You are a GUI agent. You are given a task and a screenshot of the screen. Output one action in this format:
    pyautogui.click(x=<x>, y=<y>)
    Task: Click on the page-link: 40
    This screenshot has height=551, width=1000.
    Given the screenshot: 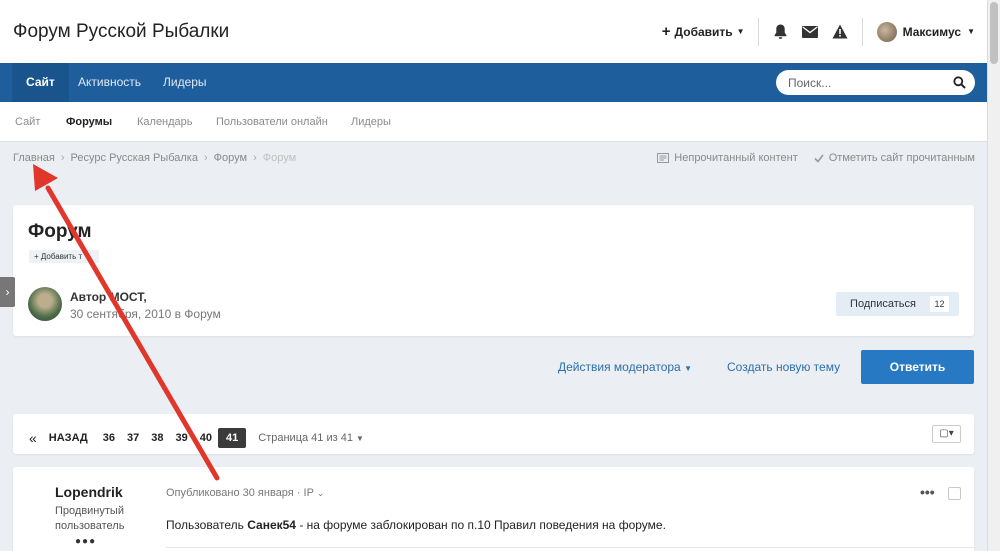 What is the action you would take?
    pyautogui.click(x=206, y=438)
    